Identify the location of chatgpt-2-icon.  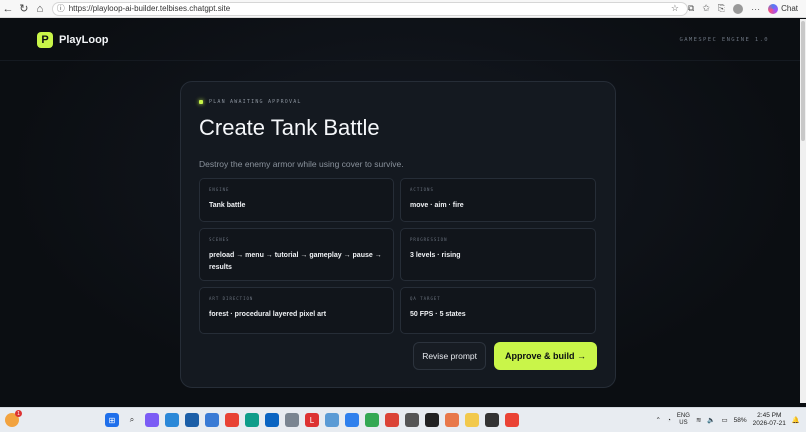
(492, 420).